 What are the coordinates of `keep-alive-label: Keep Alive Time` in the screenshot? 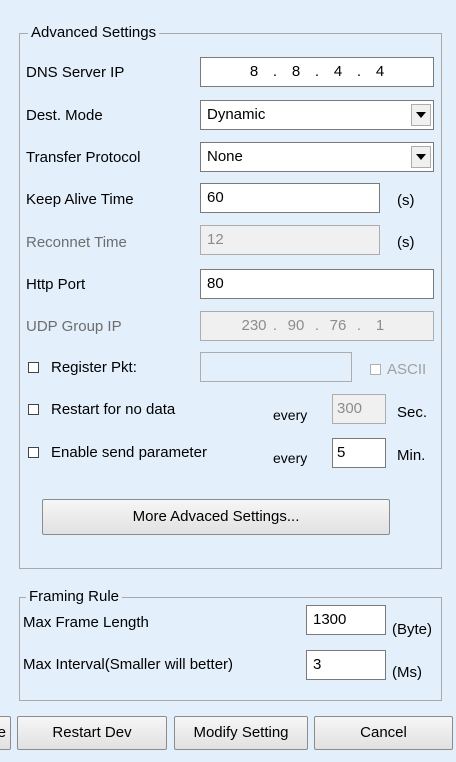 It's located at (80, 199).